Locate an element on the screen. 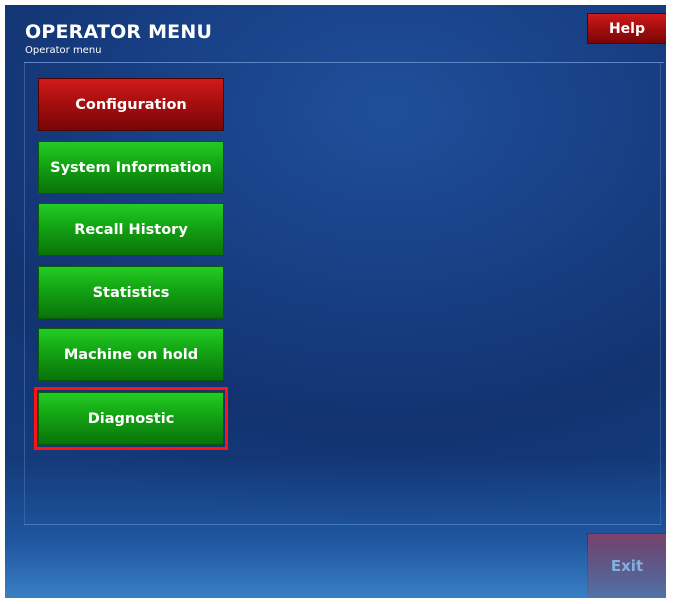  panel-border-left is located at coordinates (24, 294).